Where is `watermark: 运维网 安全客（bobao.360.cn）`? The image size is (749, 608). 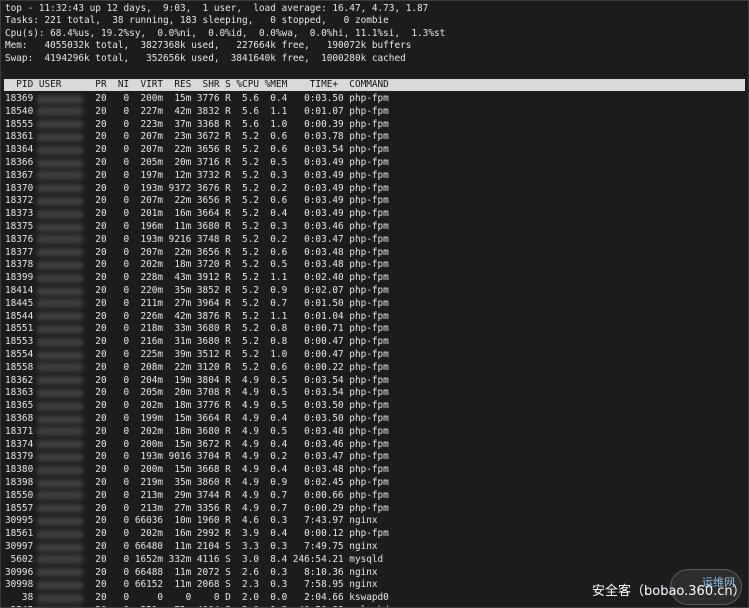
watermark: 运维网 安全客（bobao.360.cn） is located at coordinates (669, 587).